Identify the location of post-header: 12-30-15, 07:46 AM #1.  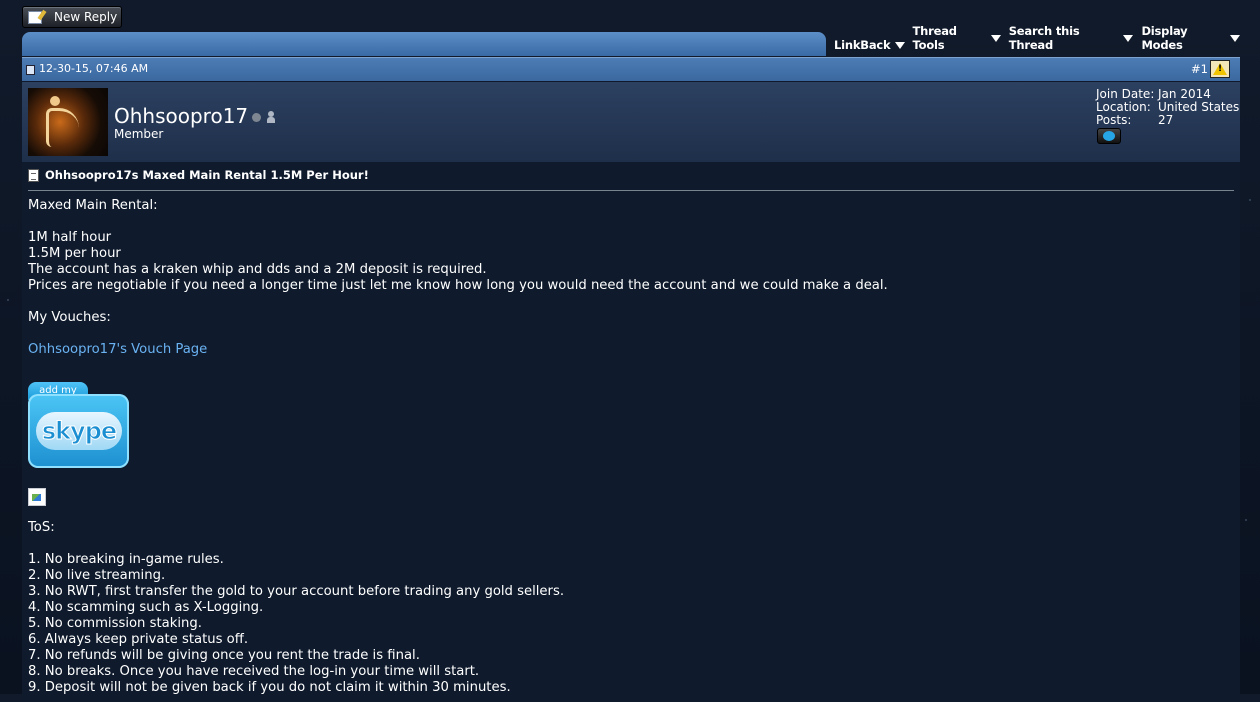
(631, 69).